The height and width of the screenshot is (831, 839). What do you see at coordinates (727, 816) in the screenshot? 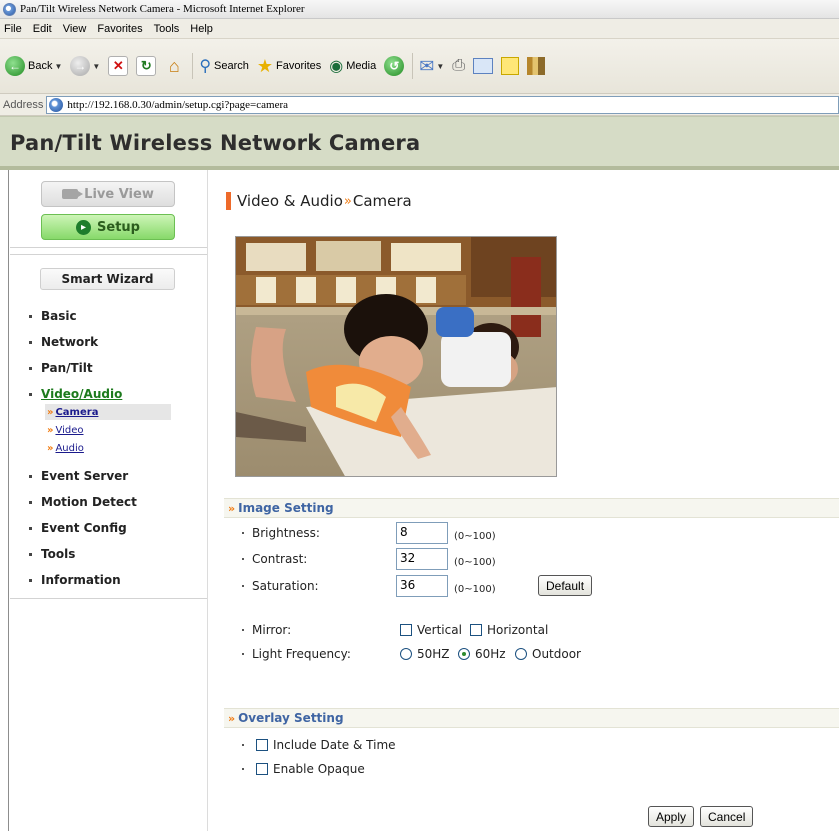
I see `cancel-button: Cancel` at bounding box center [727, 816].